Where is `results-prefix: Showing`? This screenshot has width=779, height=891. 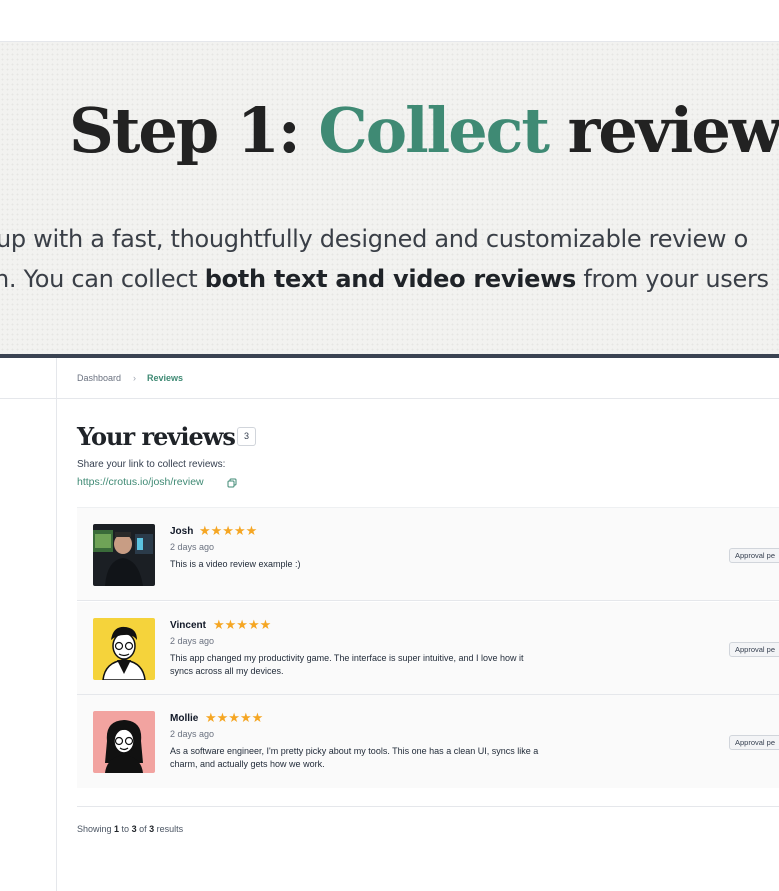 results-prefix: Showing is located at coordinates (96, 829).